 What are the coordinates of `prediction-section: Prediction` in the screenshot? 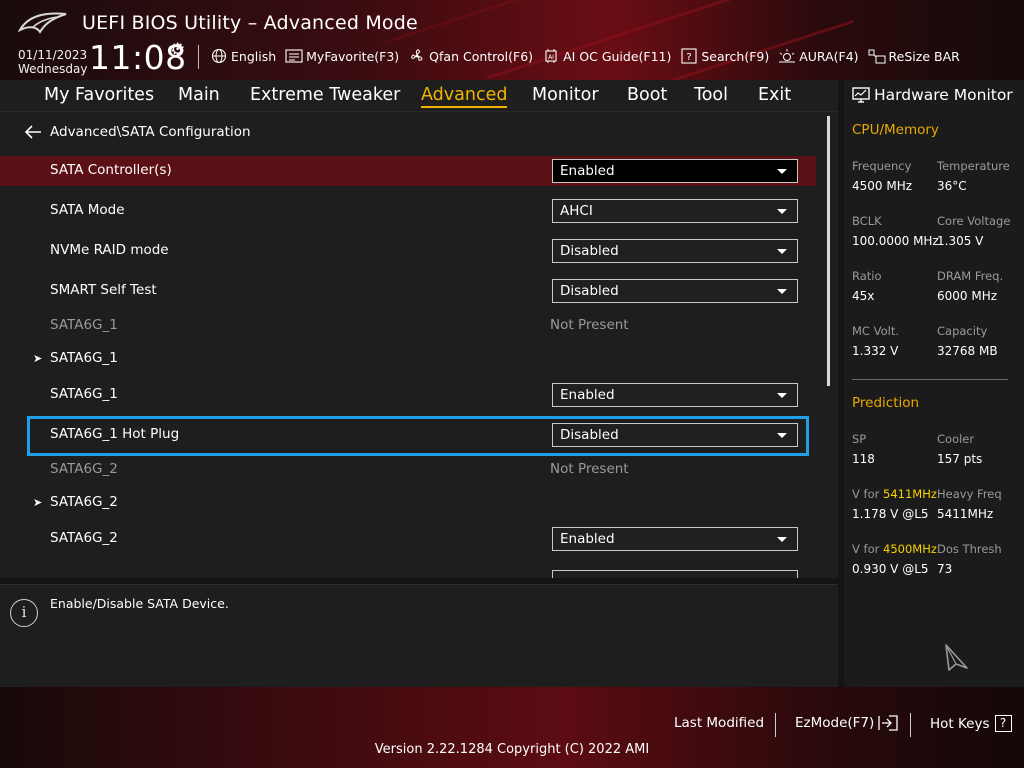 It's located at (886, 403).